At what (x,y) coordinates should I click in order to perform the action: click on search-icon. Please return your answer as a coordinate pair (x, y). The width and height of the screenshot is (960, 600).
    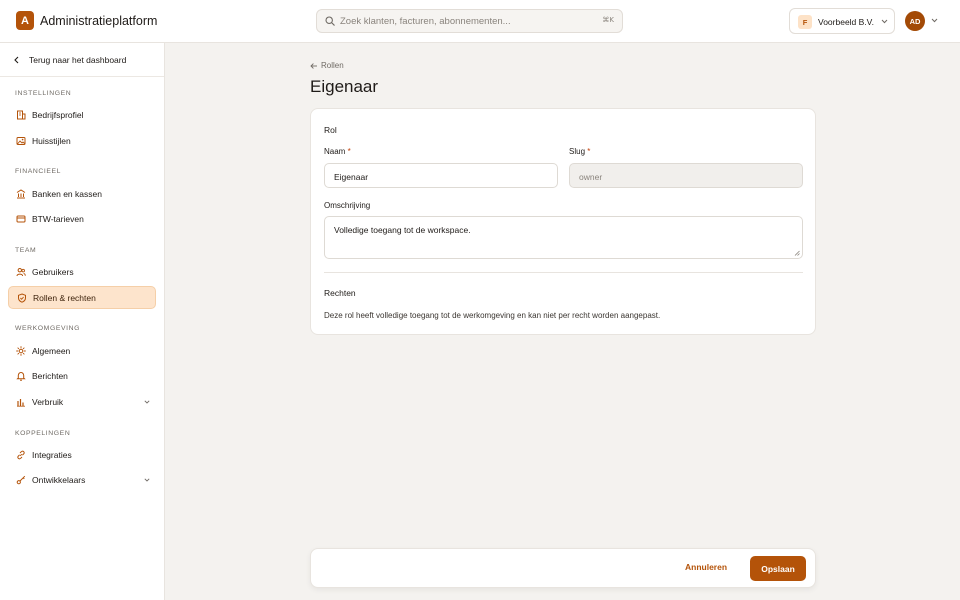
    Looking at the image, I should click on (330, 21).